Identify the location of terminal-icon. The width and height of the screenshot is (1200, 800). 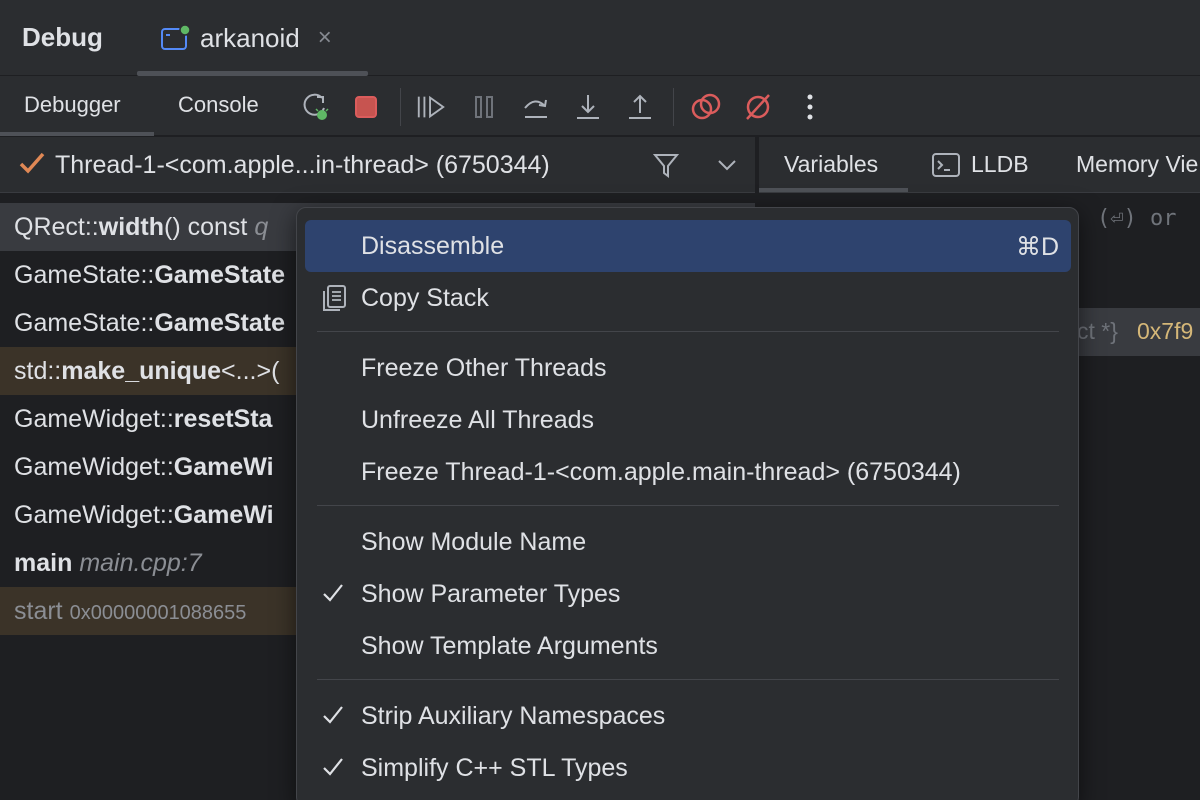
(946, 164).